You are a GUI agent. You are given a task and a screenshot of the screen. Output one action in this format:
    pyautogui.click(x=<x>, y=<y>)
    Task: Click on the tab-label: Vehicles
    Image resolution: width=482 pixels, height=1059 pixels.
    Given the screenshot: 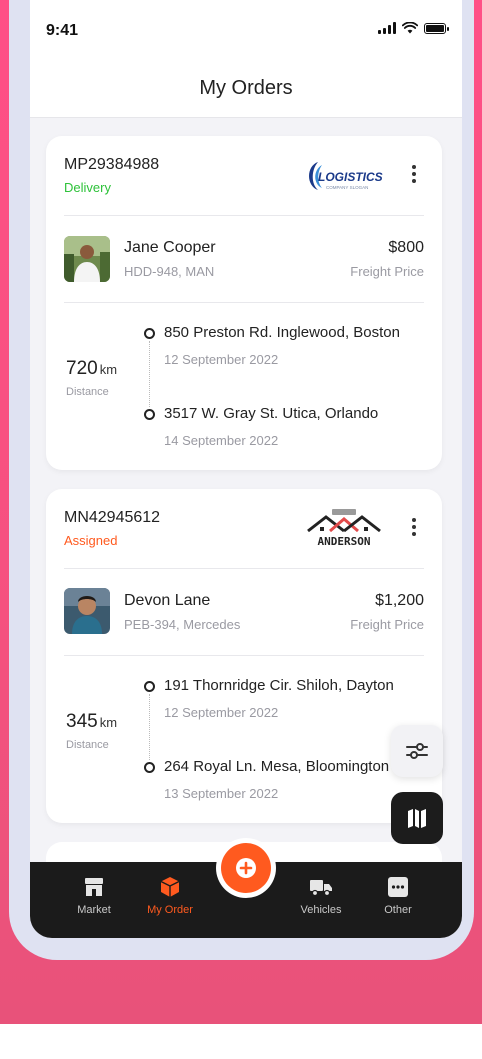 What is the action you would take?
    pyautogui.click(x=321, y=910)
    